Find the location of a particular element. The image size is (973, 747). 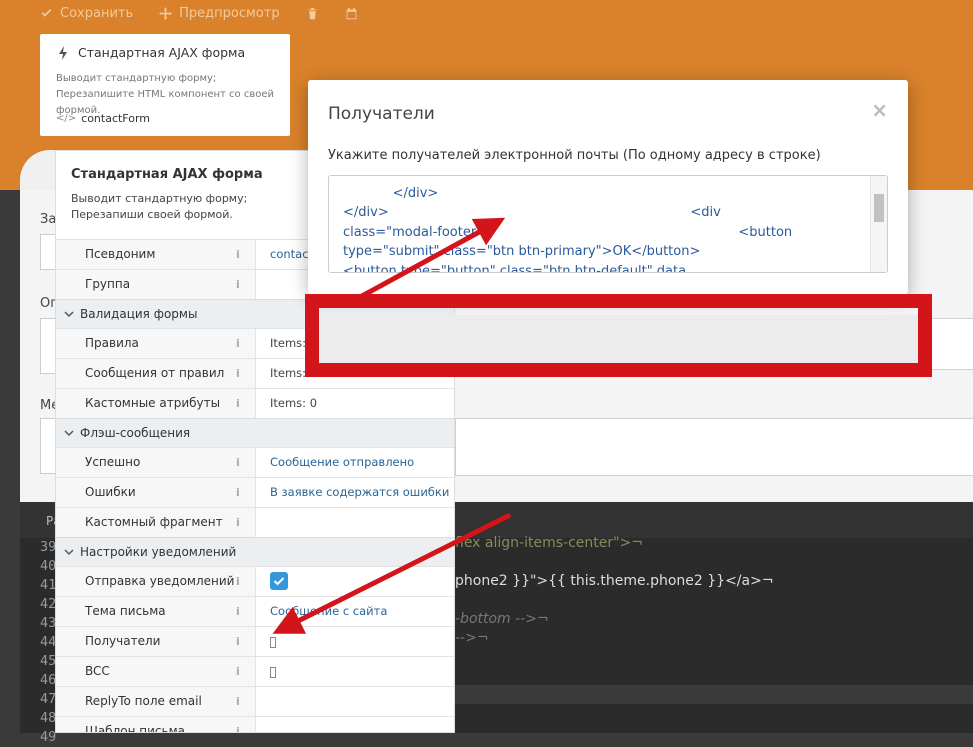

property-value: Сообщение отправлено is located at coordinates (335, 462).